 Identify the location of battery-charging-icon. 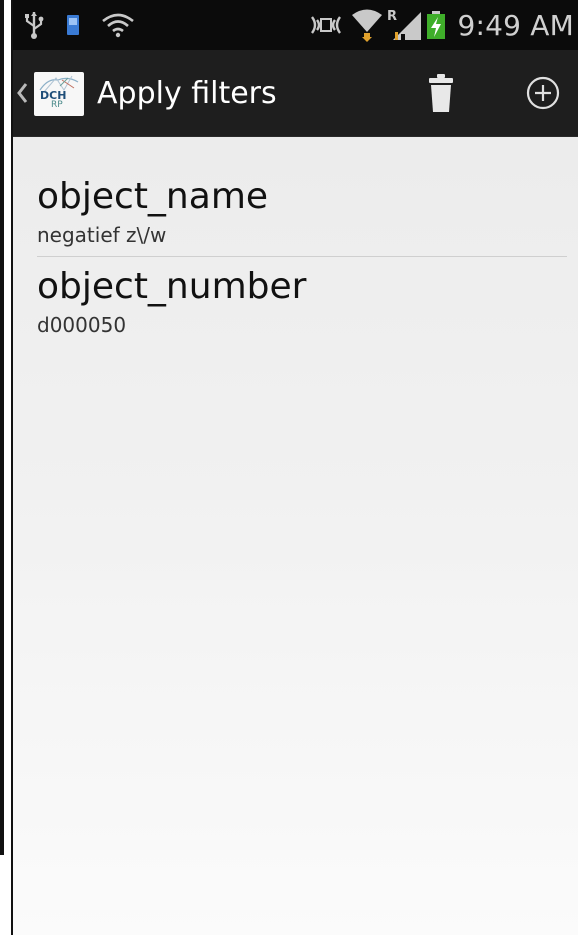
(436, 25).